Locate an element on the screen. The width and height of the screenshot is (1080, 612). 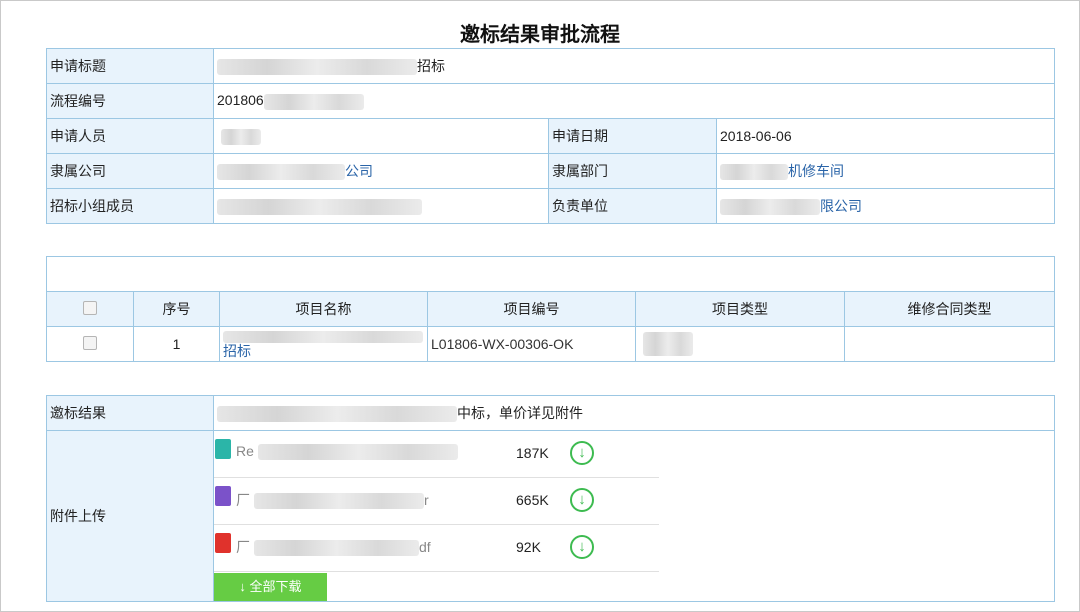
col-header-type: 项目类型 is located at coordinates (740, 309).